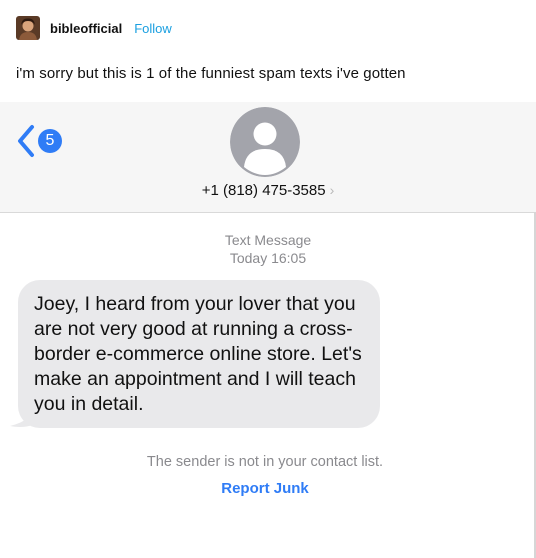 This screenshot has height=558, width=536. I want to click on message-type-label: Text Message, so click(268, 240).